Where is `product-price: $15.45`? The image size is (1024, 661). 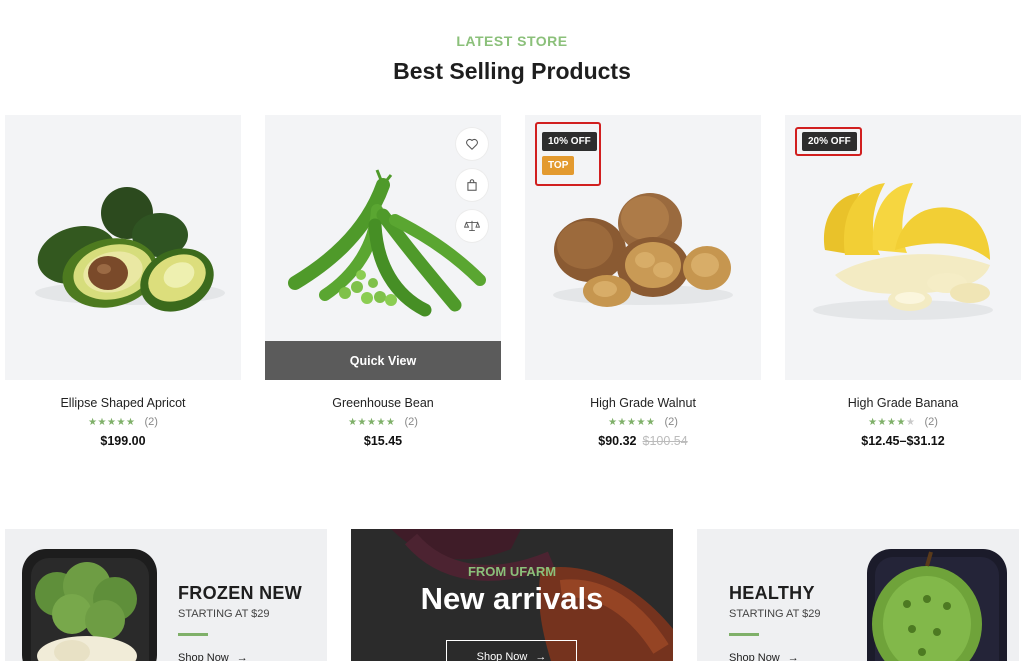 product-price: $15.45 is located at coordinates (383, 441).